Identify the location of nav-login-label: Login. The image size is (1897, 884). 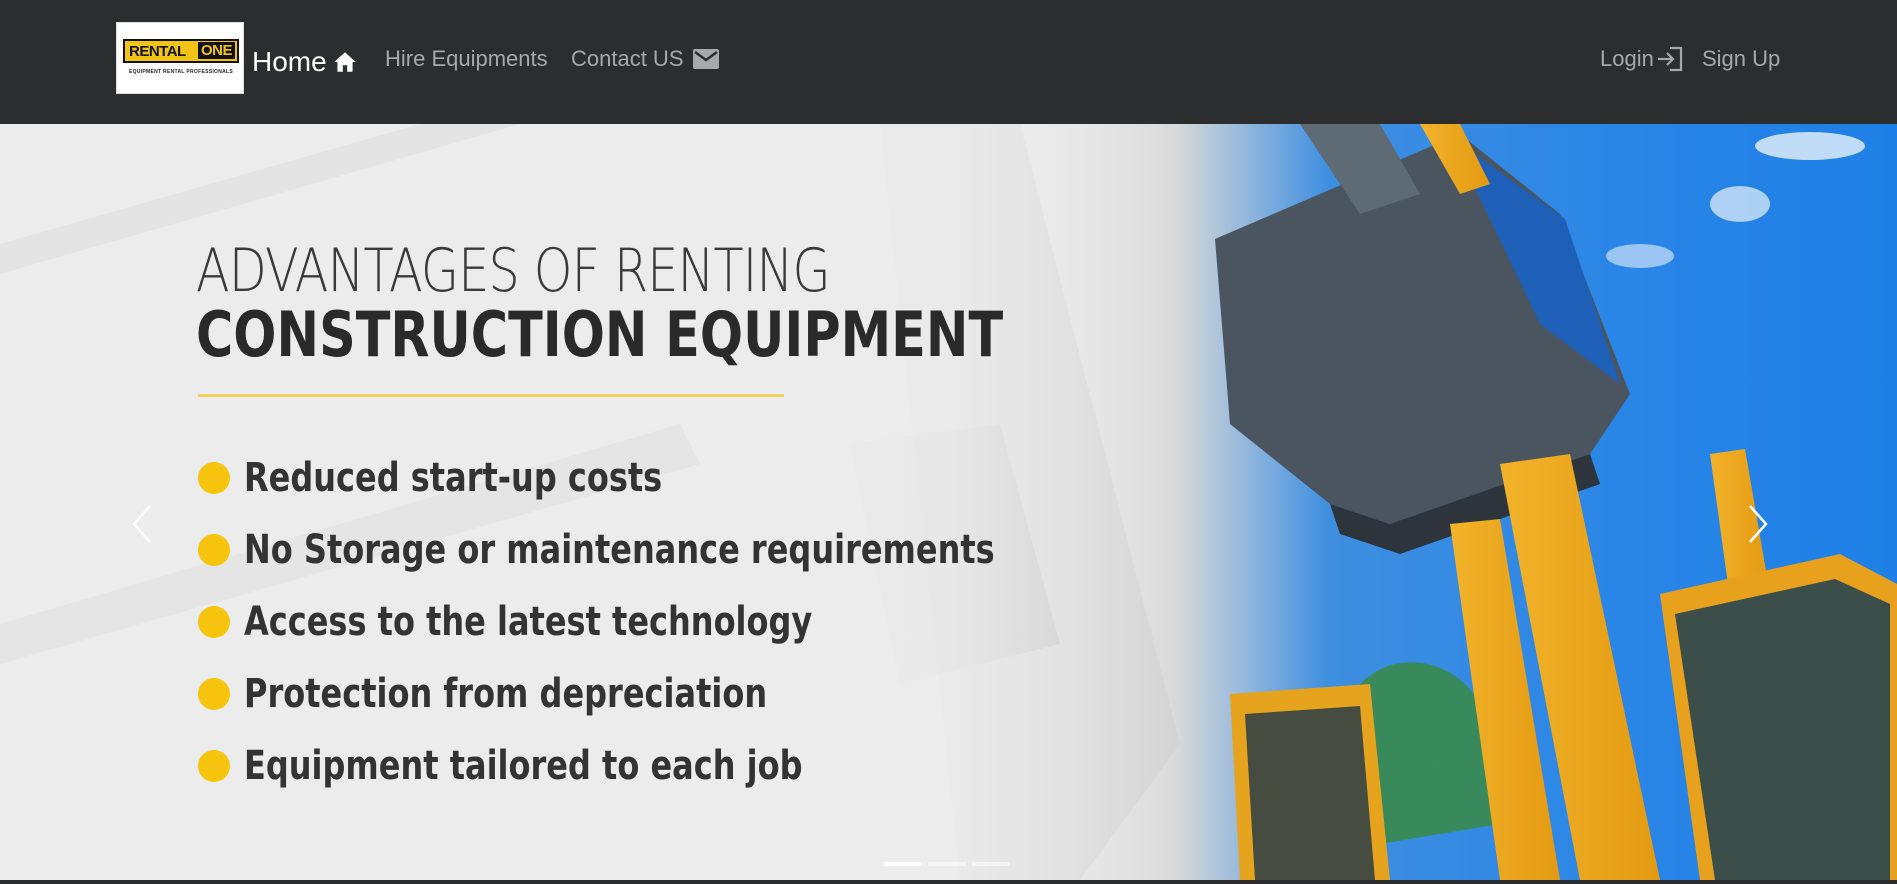
(1627, 58).